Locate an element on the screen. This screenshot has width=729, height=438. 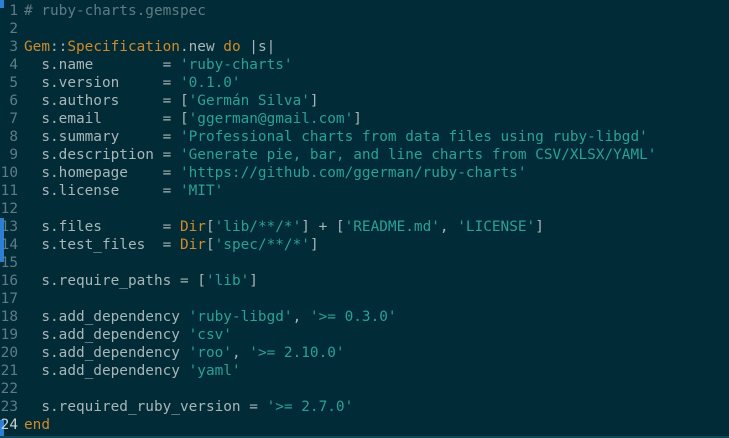
code-token: # ruby-charts.gemspec is located at coordinates (115, 11).